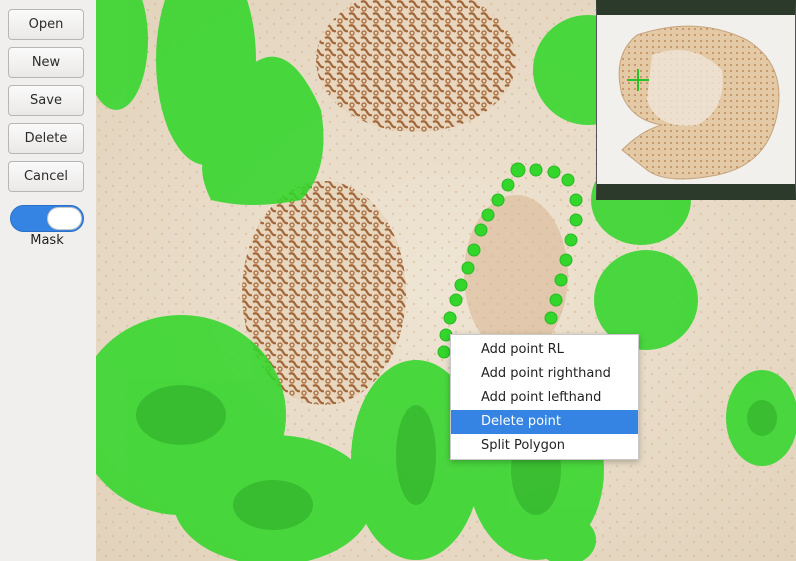 The image size is (796, 561). What do you see at coordinates (64, 218) in the screenshot?
I see `mask-toggle-knob` at bounding box center [64, 218].